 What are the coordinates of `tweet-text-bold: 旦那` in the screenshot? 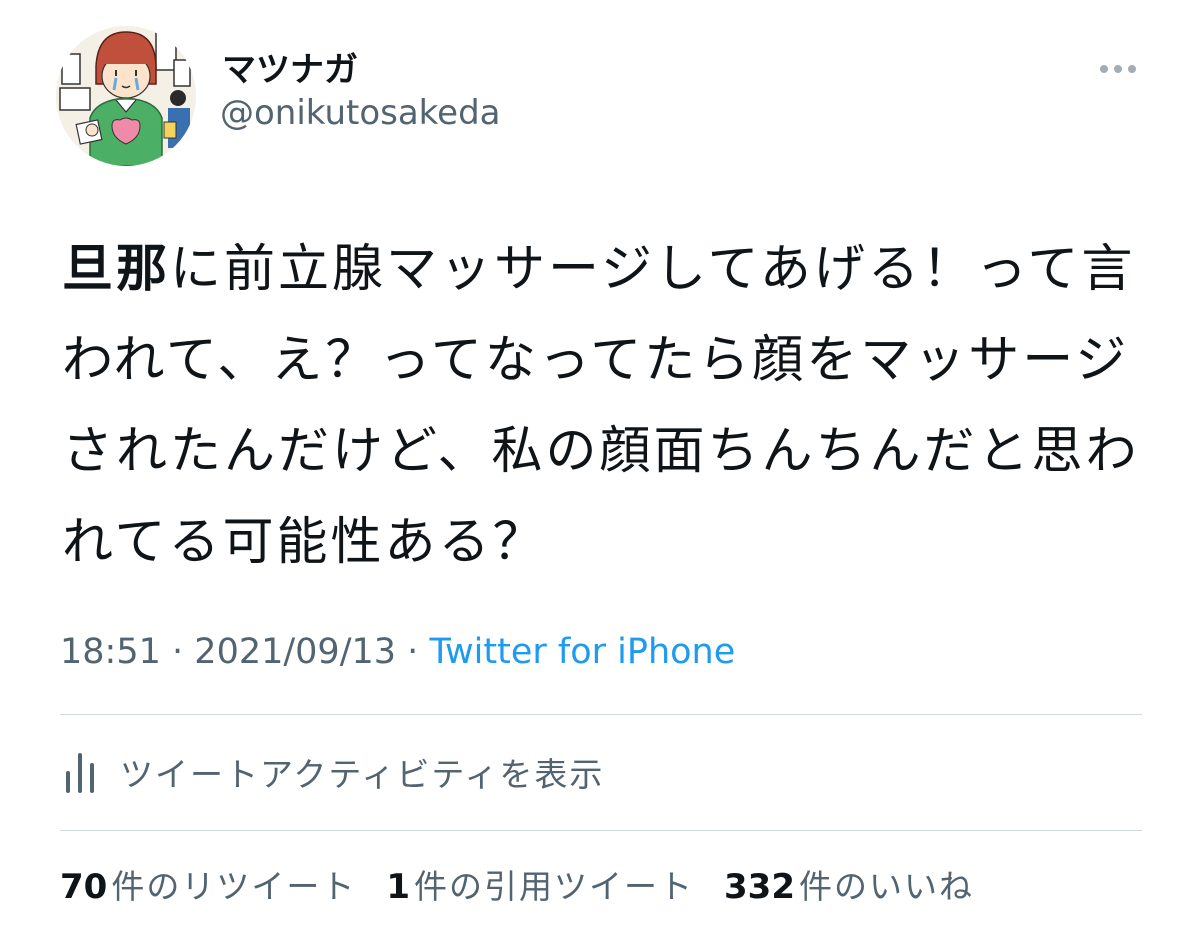 It's located at (116, 269).